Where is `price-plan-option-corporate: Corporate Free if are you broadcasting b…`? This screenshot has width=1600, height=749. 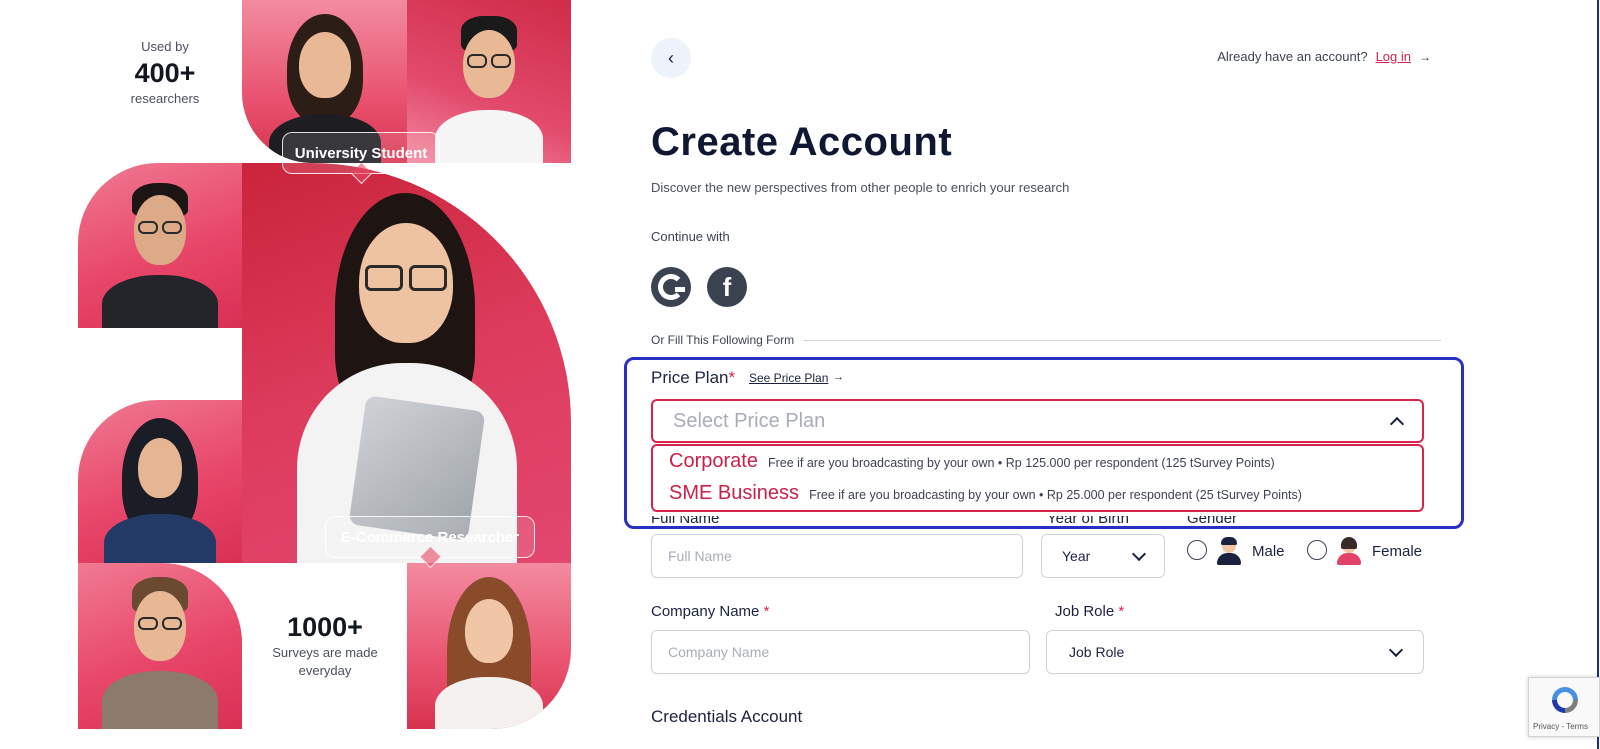 price-plan-option-corporate: Corporate Free if are you broadcasting b… is located at coordinates (1037, 466).